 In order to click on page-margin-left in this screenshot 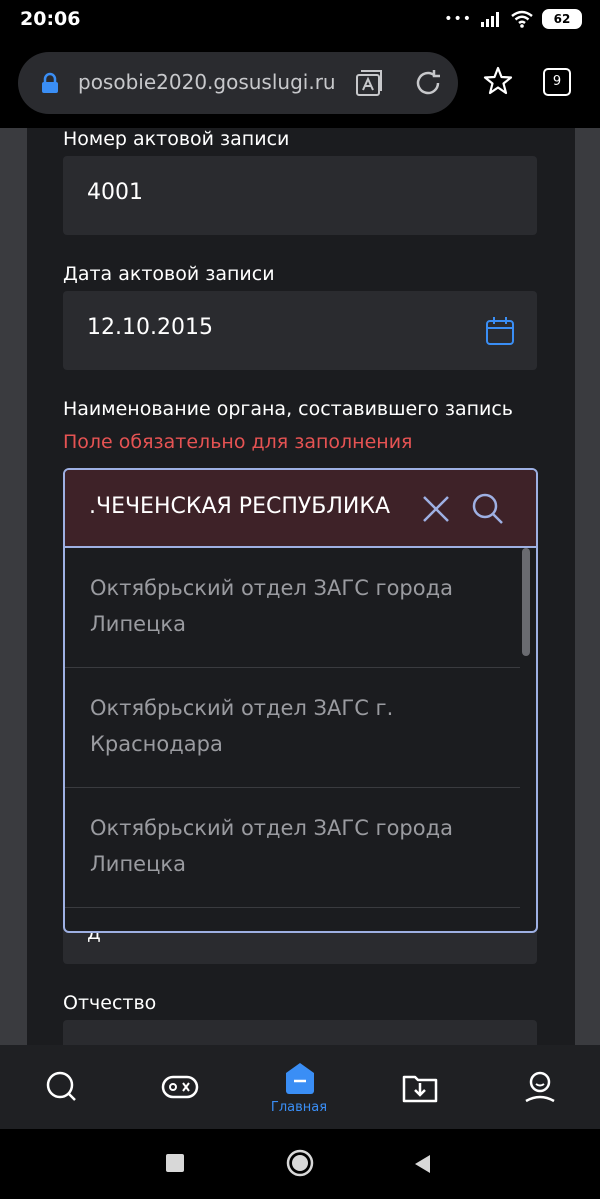, I will do `click(13, 586)`.